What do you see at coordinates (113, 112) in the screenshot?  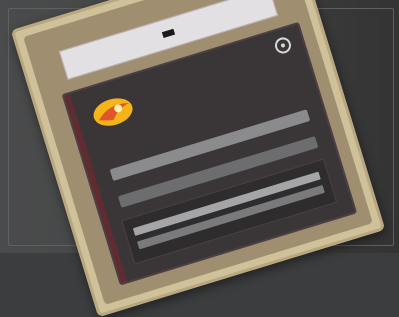 I see `brand-logo-icon` at bounding box center [113, 112].